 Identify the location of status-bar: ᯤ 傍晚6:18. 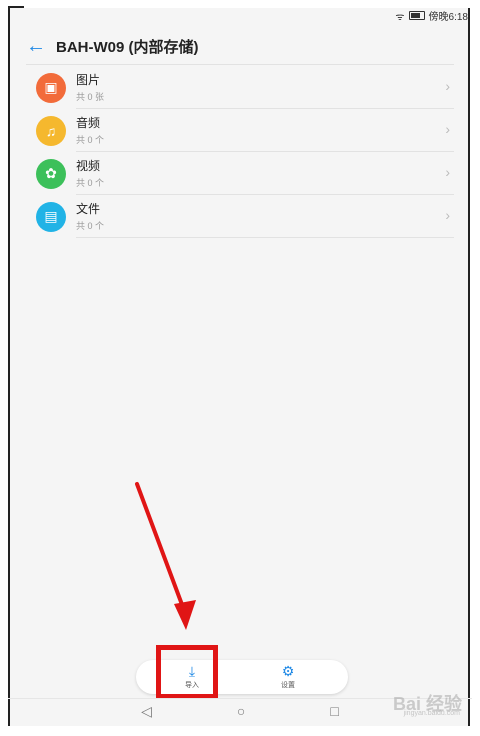
(431, 15).